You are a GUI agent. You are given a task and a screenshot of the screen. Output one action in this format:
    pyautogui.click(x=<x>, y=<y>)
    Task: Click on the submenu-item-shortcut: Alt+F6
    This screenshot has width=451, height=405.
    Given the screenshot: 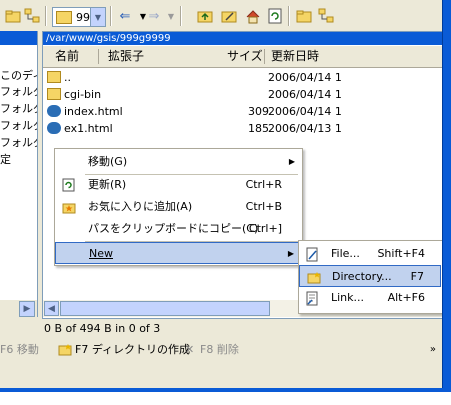 What is the action you would take?
    pyautogui.click(x=406, y=297)
    